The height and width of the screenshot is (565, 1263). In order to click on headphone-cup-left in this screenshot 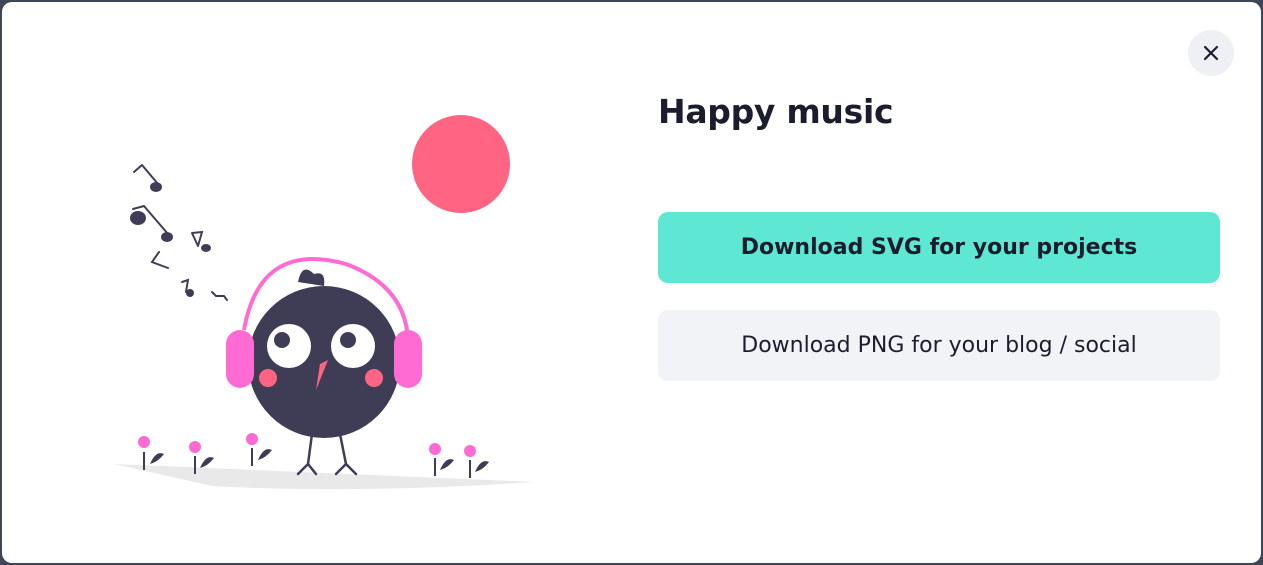, I will do `click(240, 359)`.